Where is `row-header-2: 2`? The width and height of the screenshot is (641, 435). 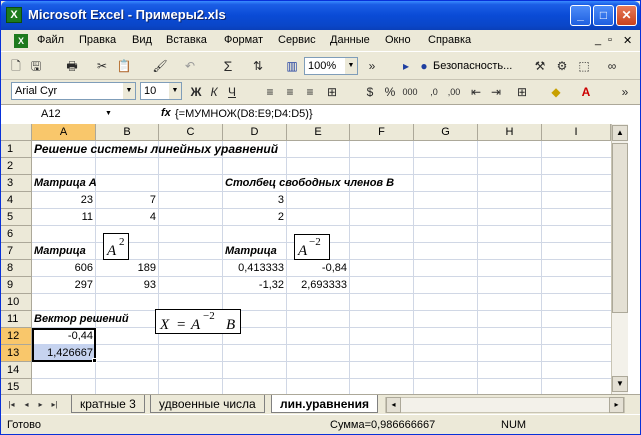 row-header-2: 2 is located at coordinates (16, 166).